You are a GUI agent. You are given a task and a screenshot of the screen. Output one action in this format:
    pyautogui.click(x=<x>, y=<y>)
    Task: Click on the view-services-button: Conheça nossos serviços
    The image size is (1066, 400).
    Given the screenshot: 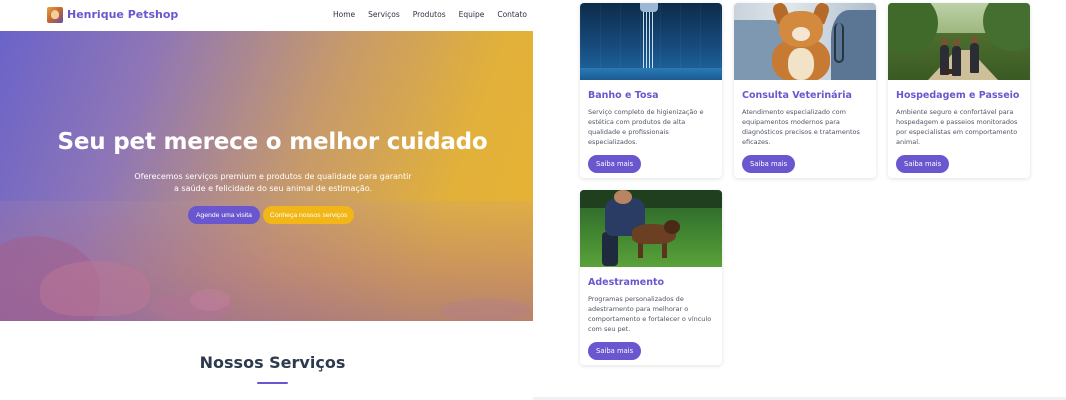 What is the action you would take?
    pyautogui.click(x=308, y=215)
    